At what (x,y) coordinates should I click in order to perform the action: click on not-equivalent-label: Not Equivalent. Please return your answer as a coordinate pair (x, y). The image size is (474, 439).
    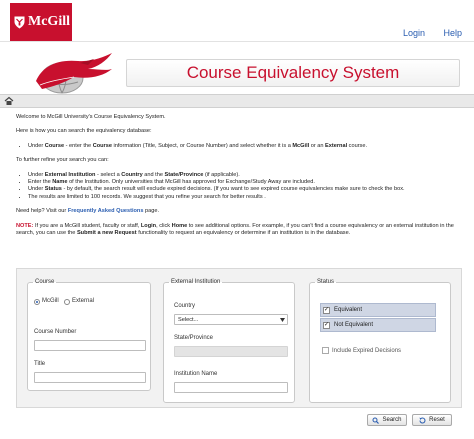
    Looking at the image, I should click on (354, 325).